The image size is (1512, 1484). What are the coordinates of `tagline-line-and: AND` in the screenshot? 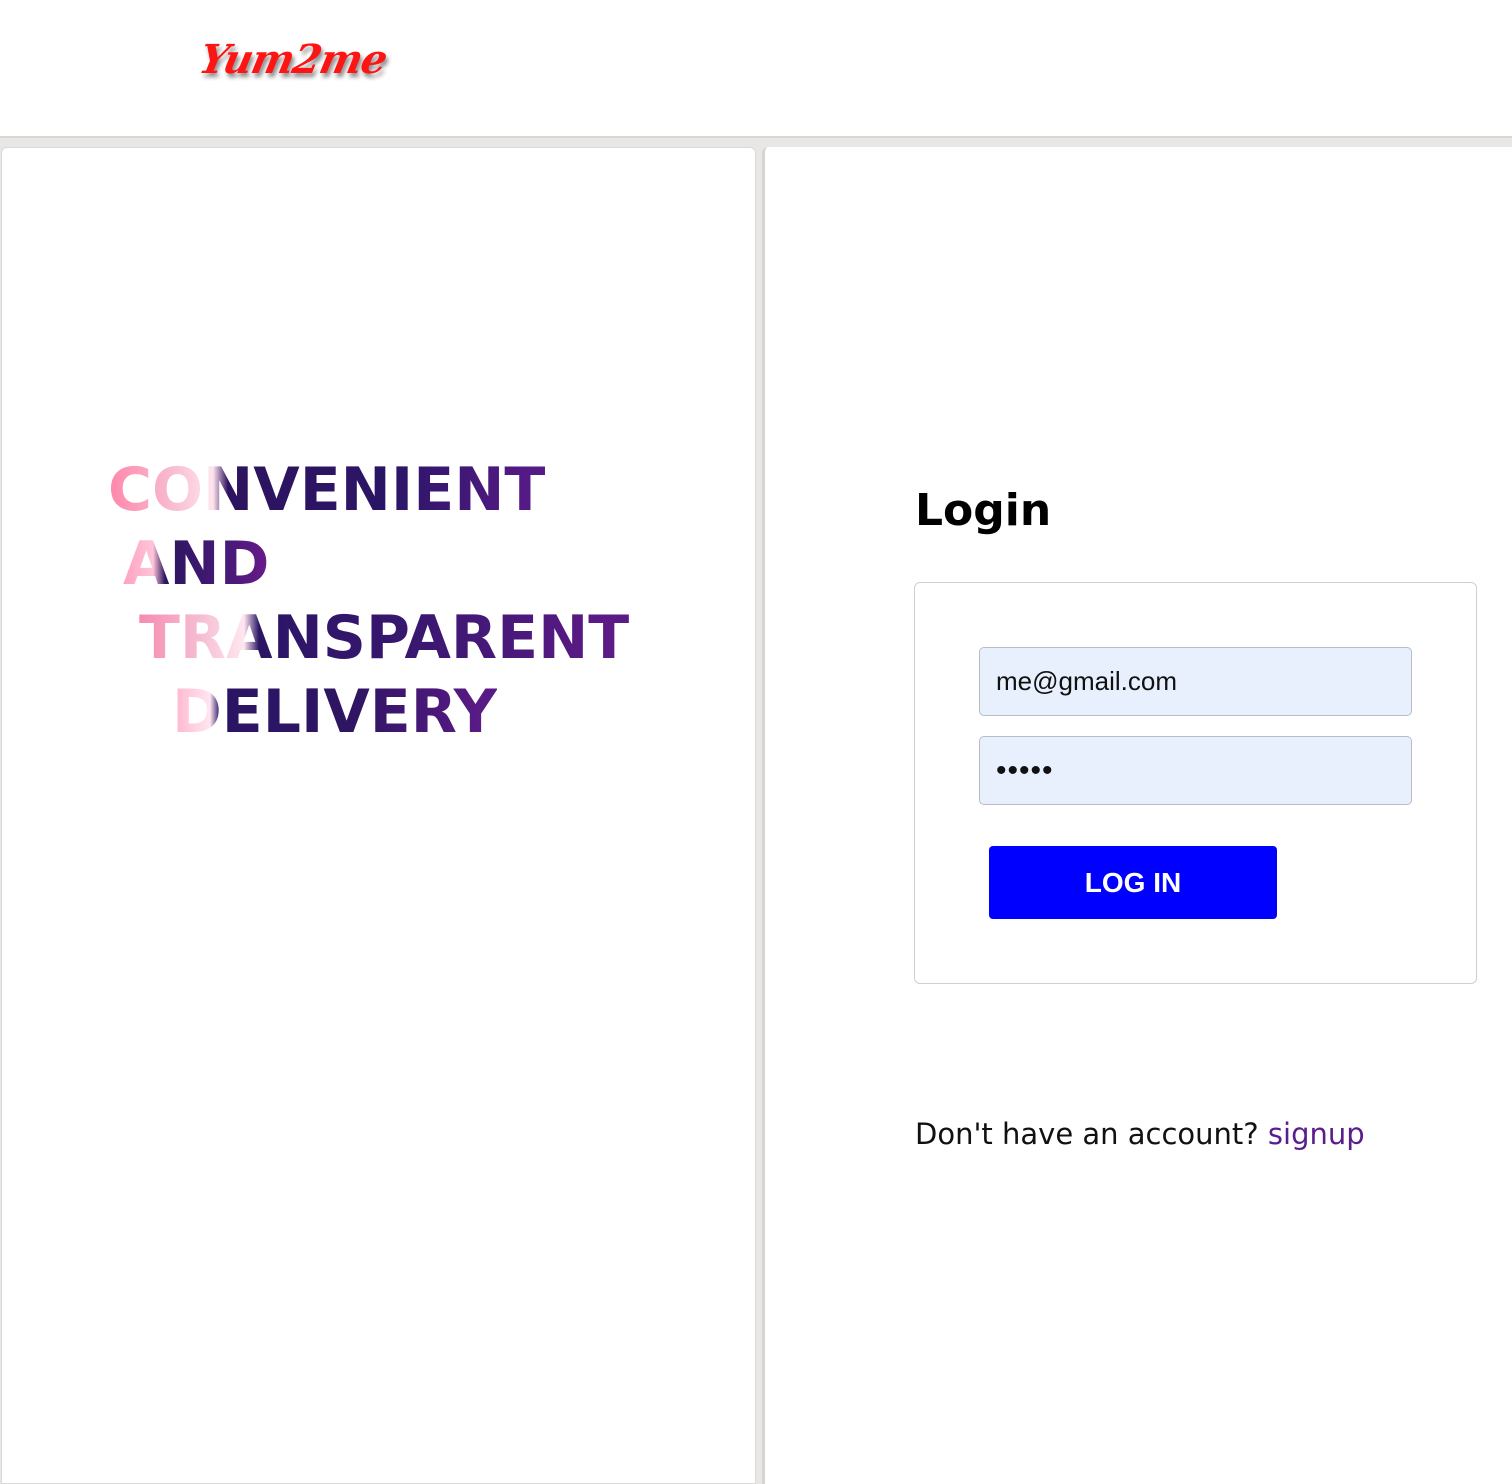 It's located at (196, 564).